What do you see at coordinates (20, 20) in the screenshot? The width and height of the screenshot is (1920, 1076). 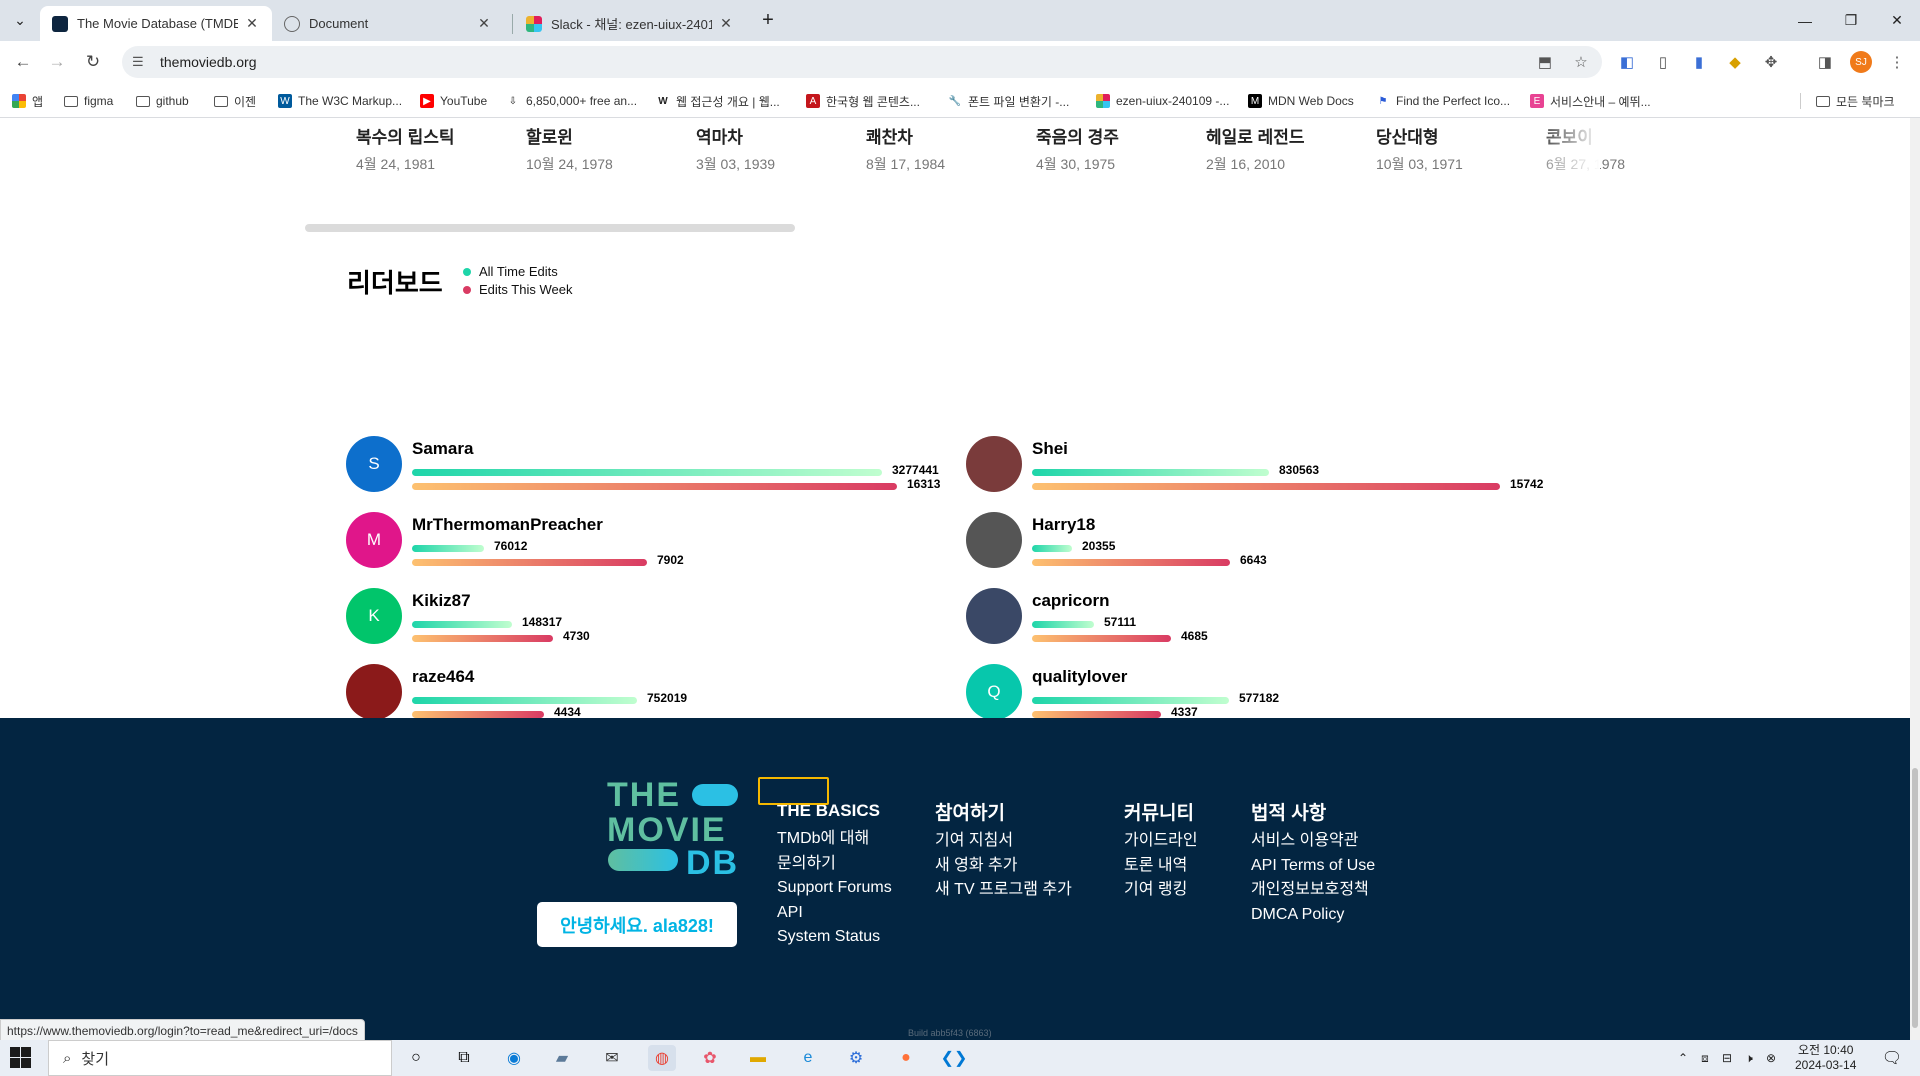 I see `tab-search-icon: ⌄` at bounding box center [20, 20].